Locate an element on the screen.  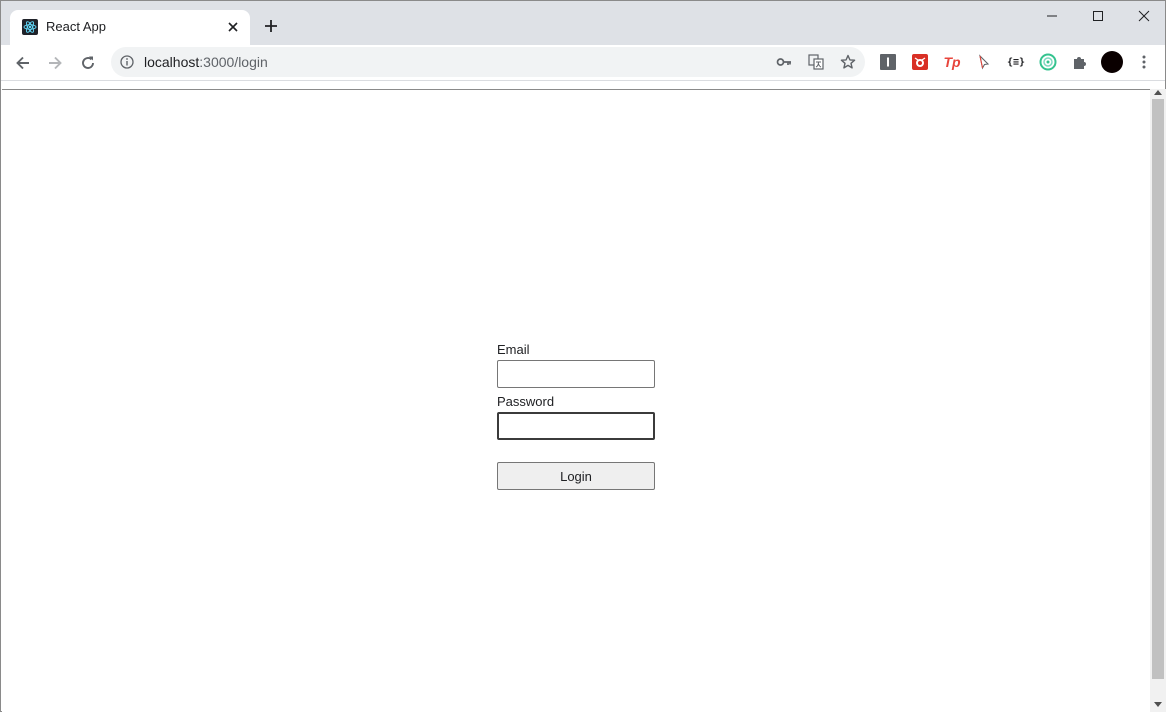
email-field is located at coordinates (576, 374).